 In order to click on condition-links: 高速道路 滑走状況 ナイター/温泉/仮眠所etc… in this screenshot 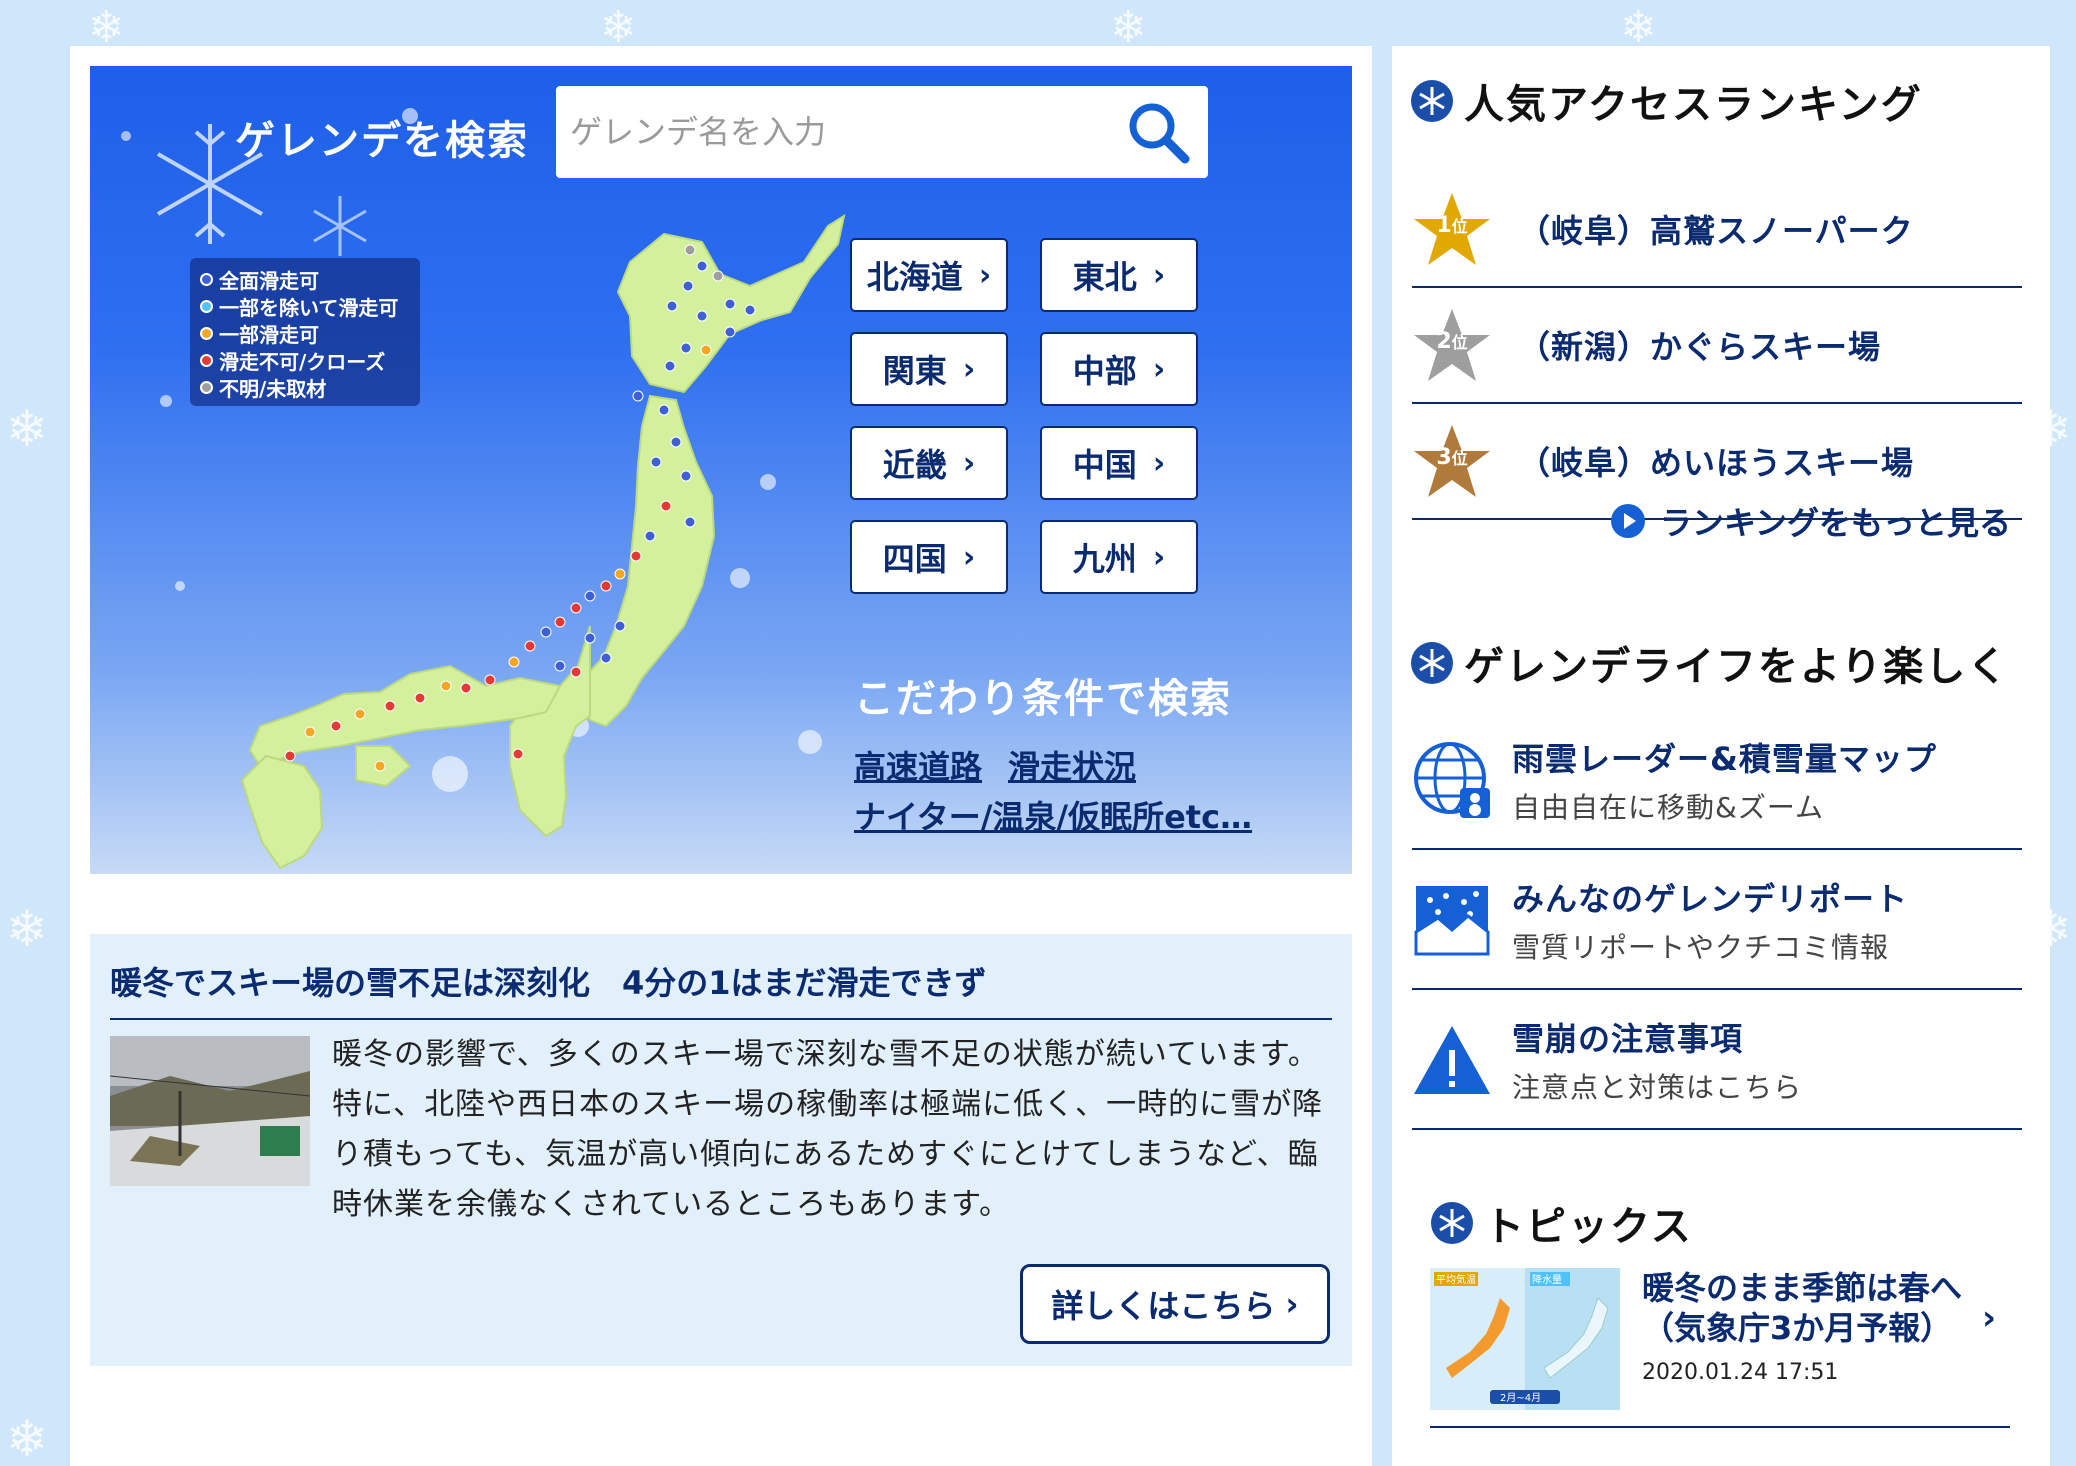, I will do `click(1066, 792)`.